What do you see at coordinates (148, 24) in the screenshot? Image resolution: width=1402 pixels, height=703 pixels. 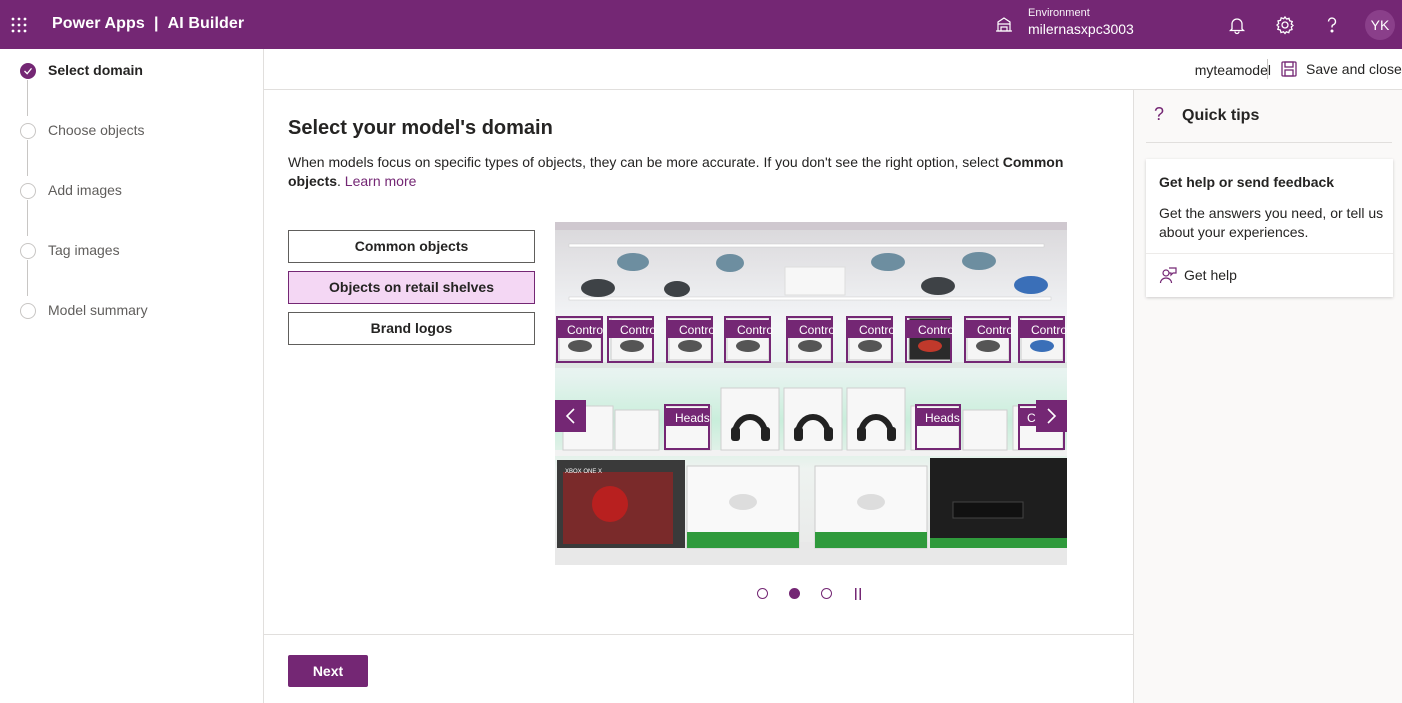 I see `app-title: Power Apps | AI Builder` at bounding box center [148, 24].